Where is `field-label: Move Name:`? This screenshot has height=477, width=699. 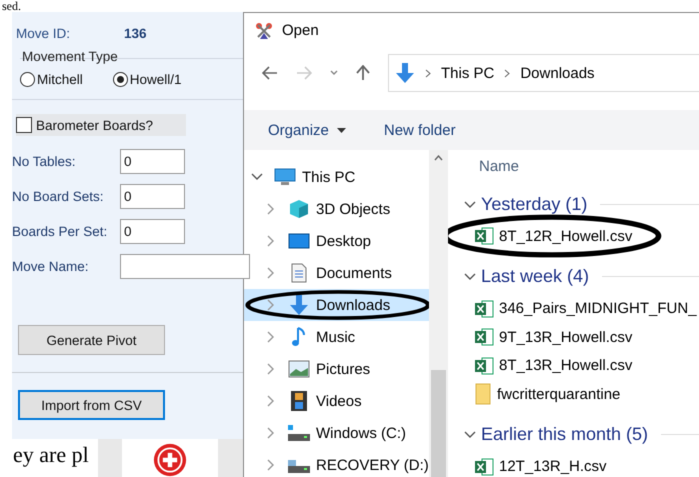 field-label: Move Name: is located at coordinates (51, 266).